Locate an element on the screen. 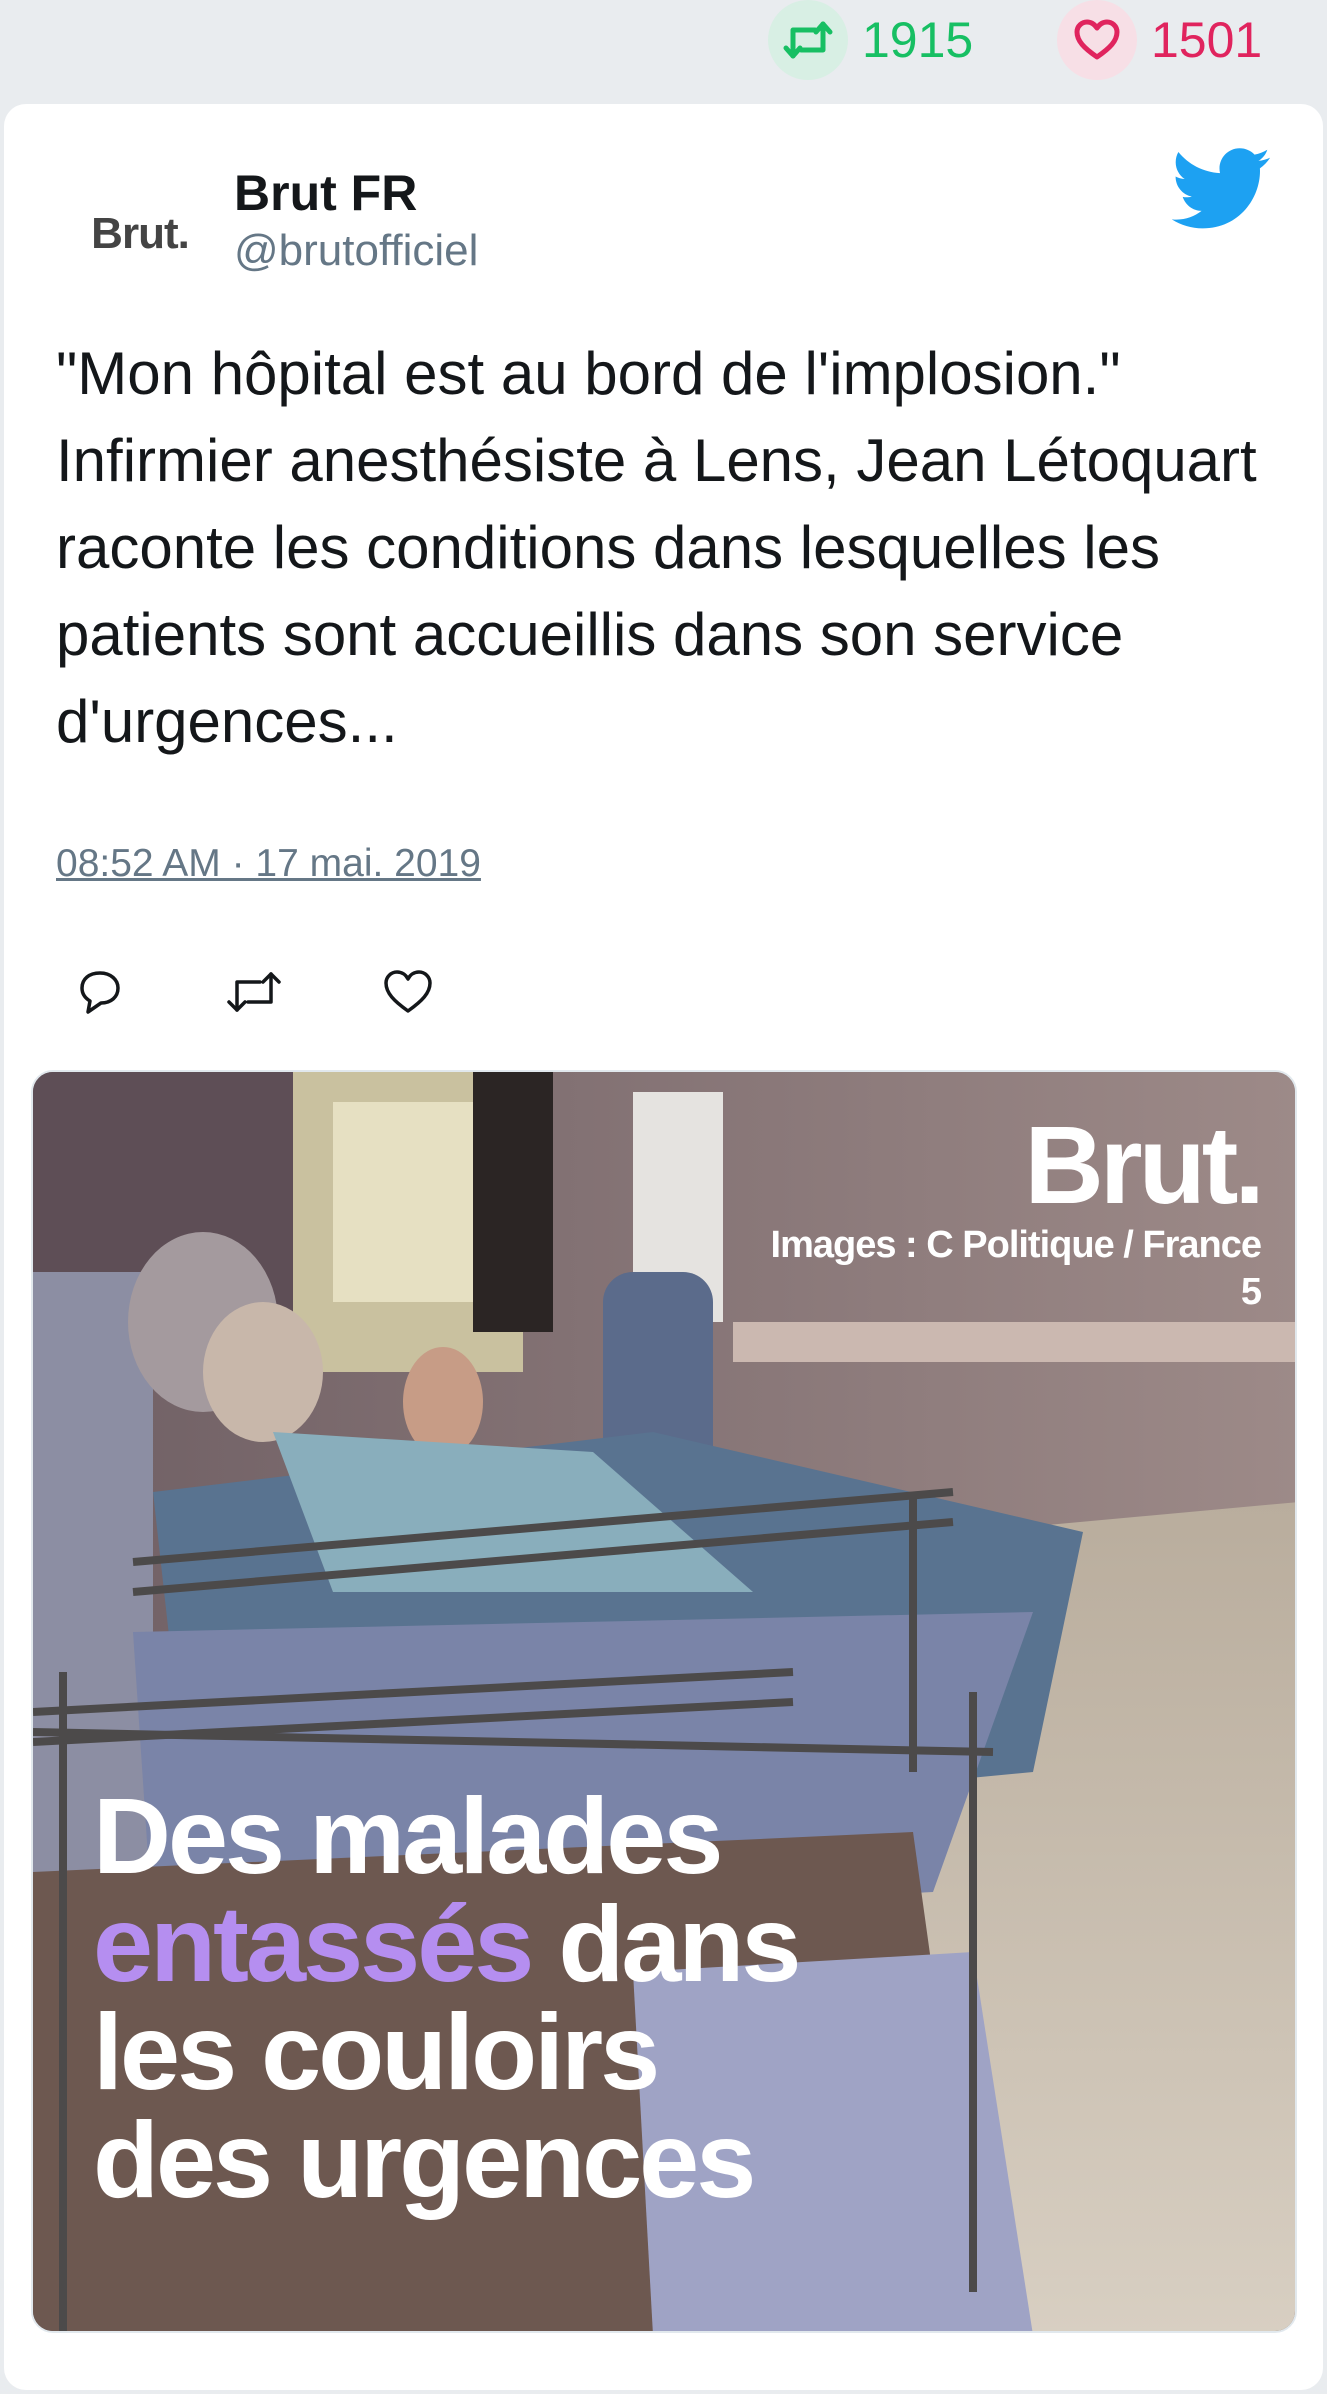 Image resolution: width=1327 pixels, height=2394 pixels. reply-icon is located at coordinates (100, 992).